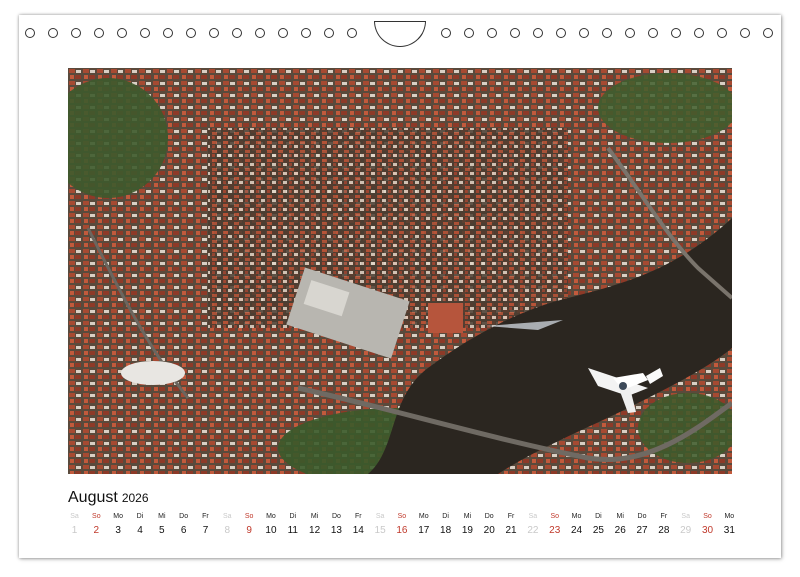  I want to click on day-number: 20, so click(489, 530).